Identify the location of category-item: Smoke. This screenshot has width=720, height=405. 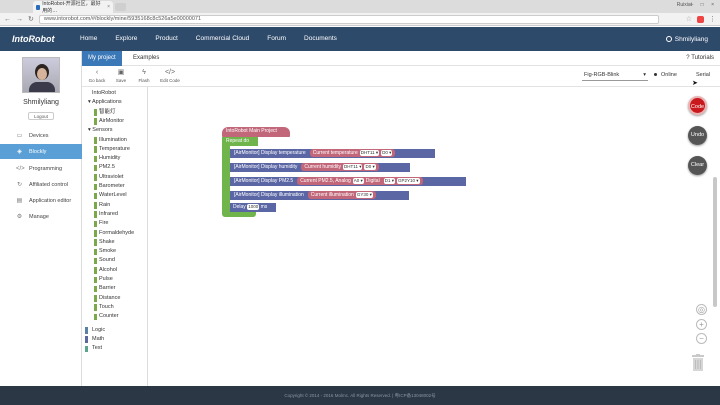
(99, 251).